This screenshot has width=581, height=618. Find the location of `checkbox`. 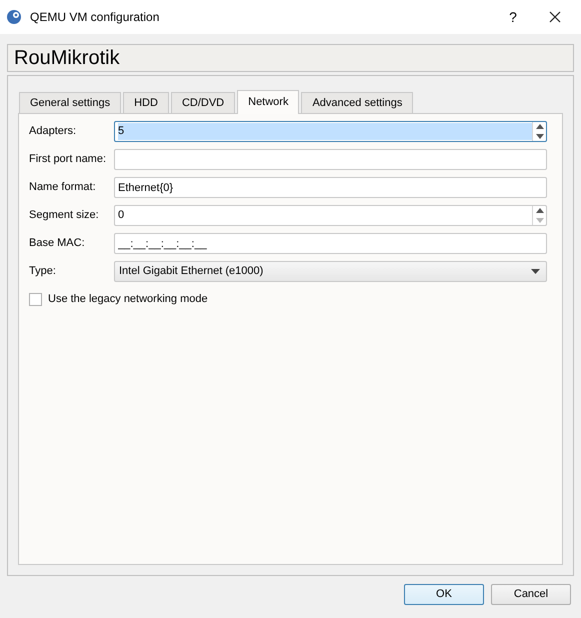

checkbox is located at coordinates (35, 299).